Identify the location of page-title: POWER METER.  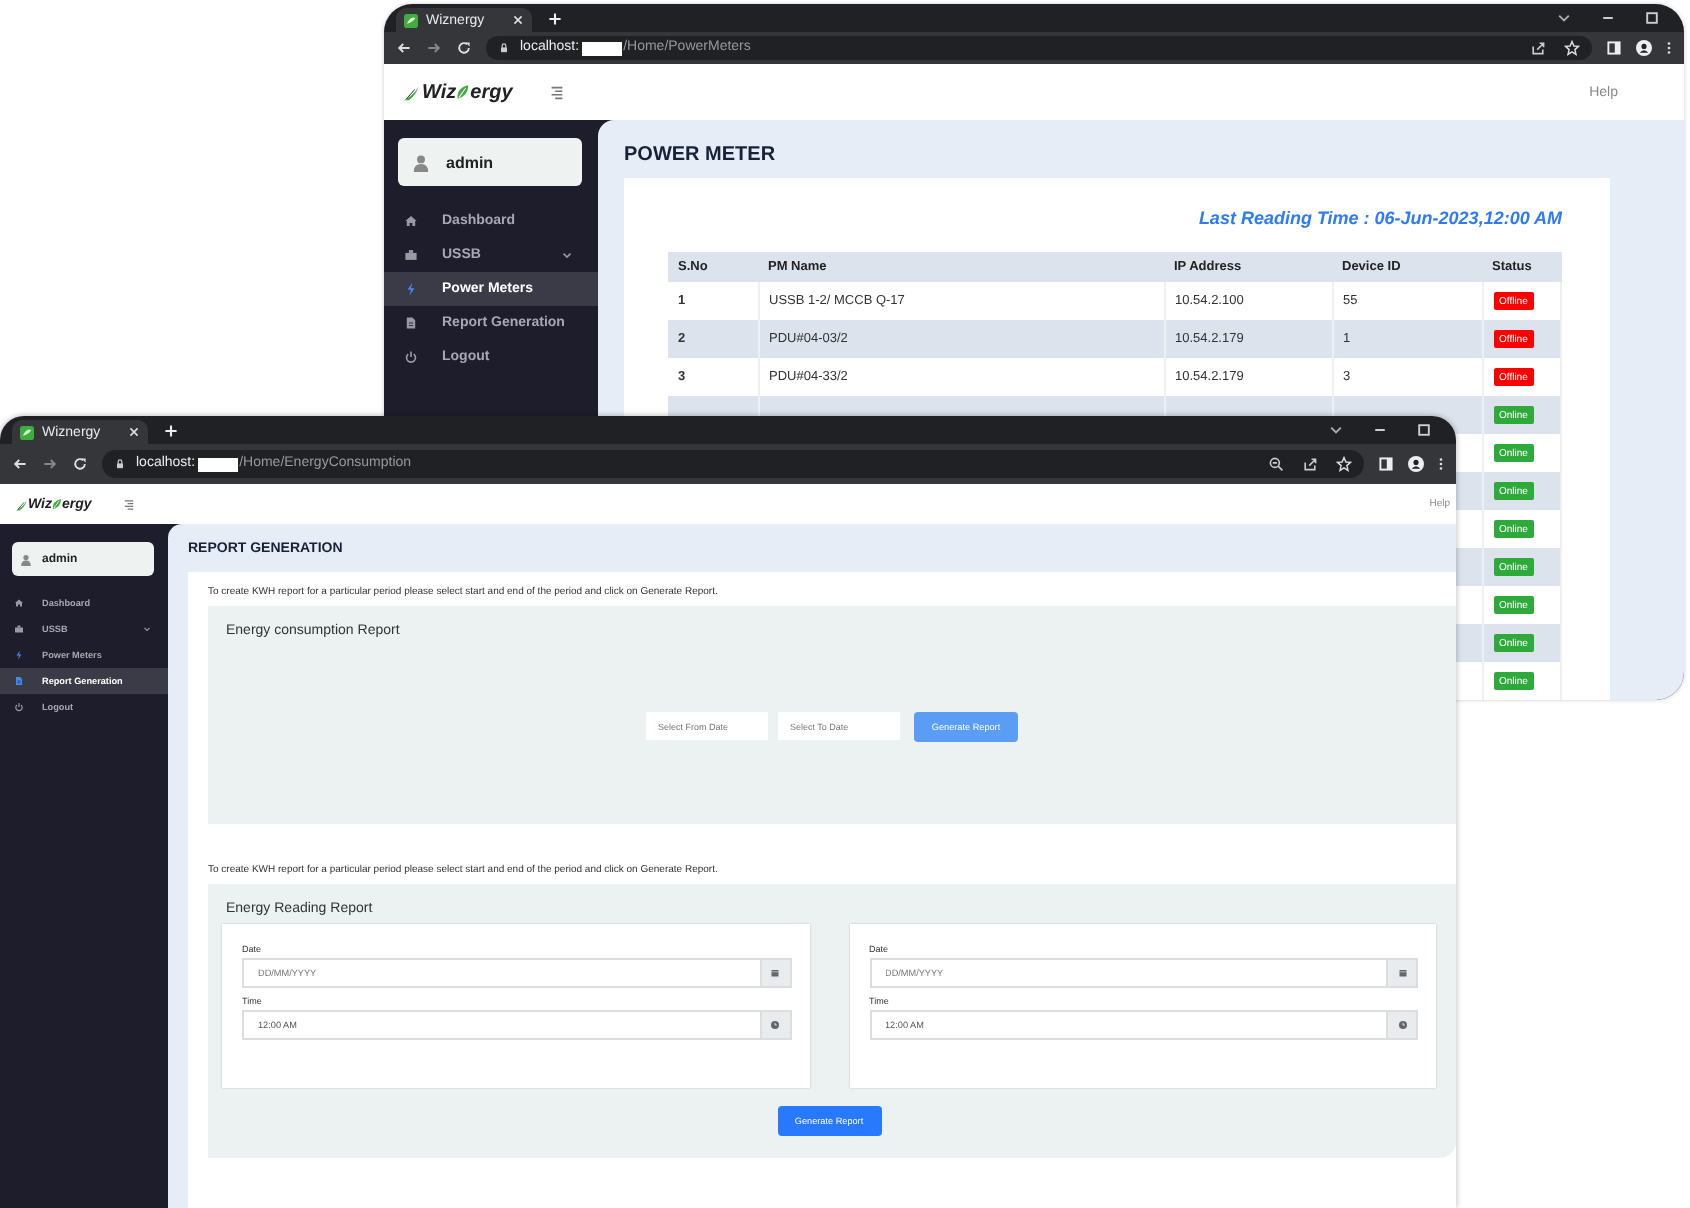
(701, 157).